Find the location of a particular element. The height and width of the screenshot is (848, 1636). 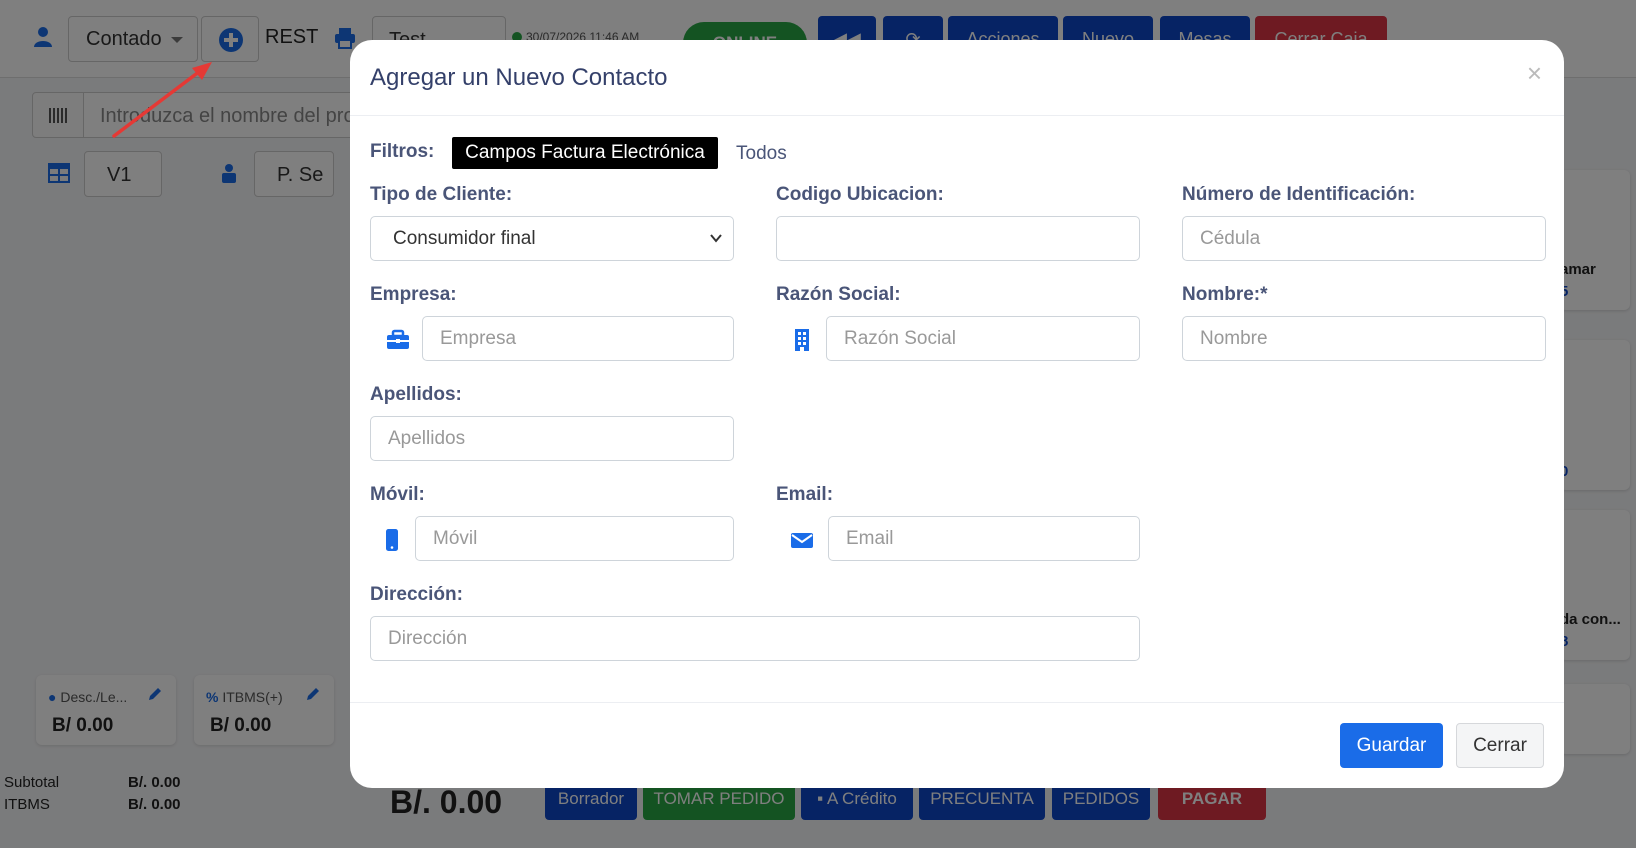

nombre-label: Nombre:* is located at coordinates (1225, 294).